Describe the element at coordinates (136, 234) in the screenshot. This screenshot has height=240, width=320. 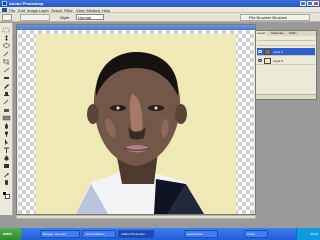
I see `taskbar-item-active: Adobe Photoshop` at that location.